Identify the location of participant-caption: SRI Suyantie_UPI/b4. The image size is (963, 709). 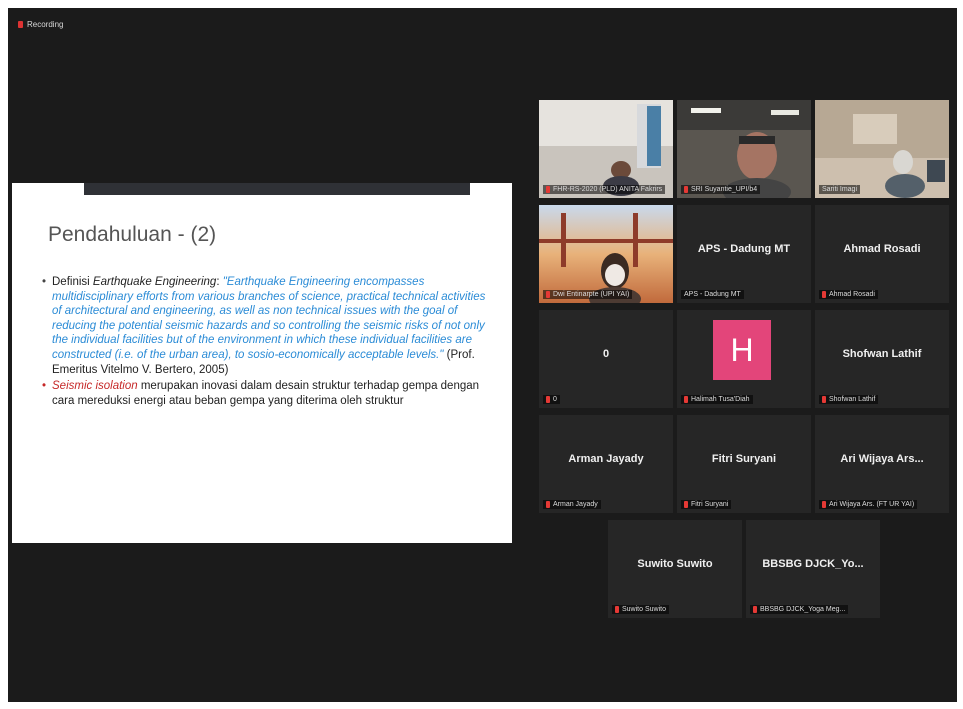
(721, 189).